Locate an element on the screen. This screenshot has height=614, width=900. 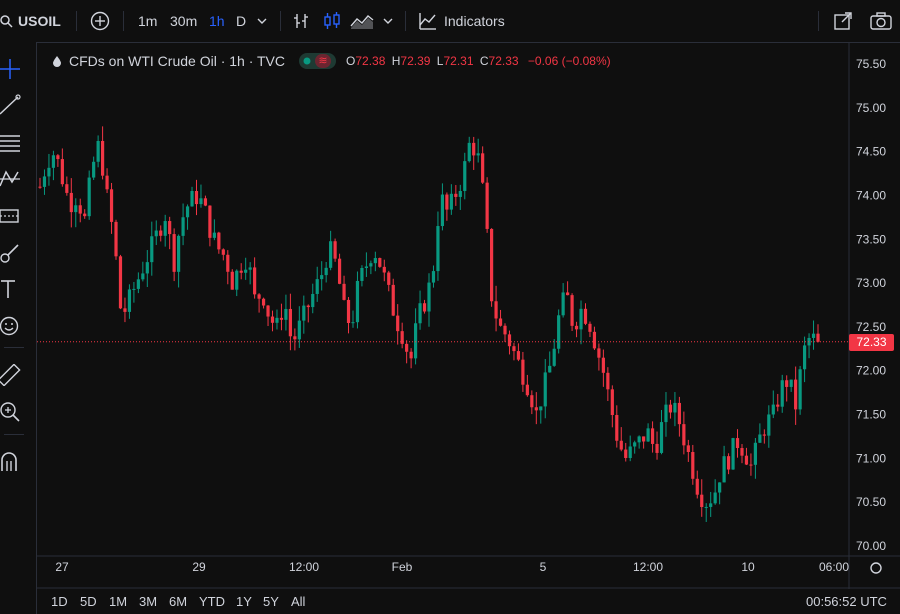
utc-clock: 00:56:52 UTC is located at coordinates (846, 601).